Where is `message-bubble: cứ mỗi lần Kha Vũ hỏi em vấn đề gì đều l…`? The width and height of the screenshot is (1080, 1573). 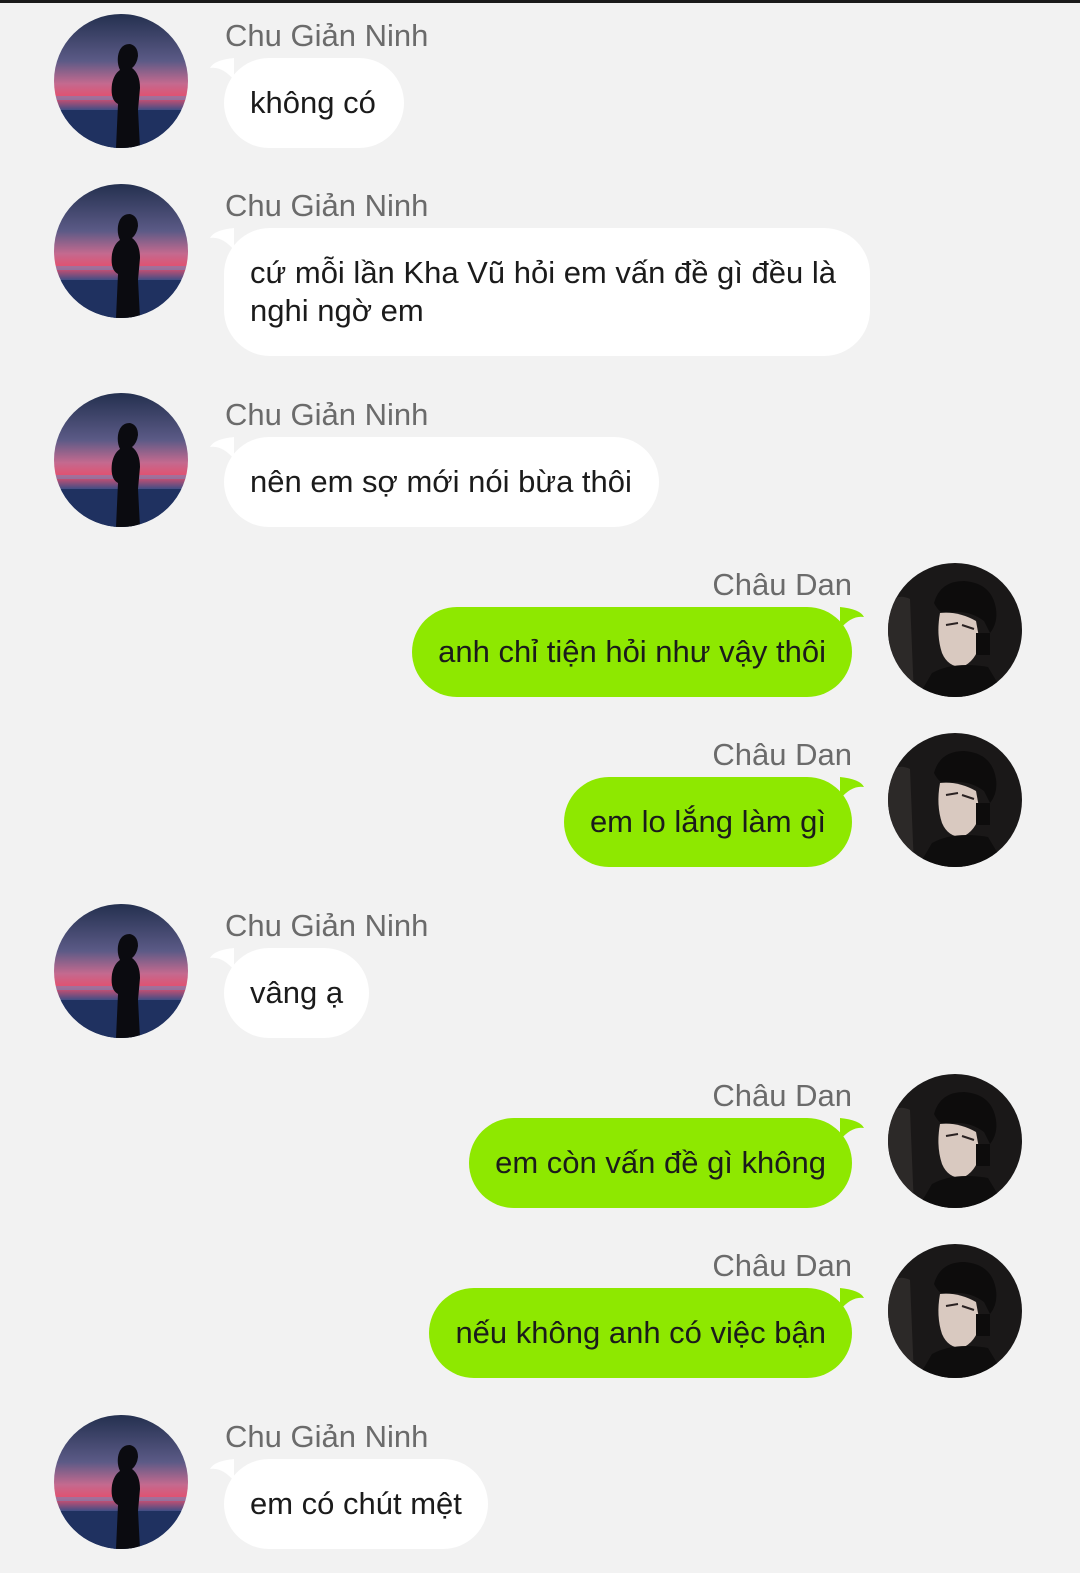
message-bubble: cứ mỗi lần Kha Vũ hỏi em vấn đề gì đều l… is located at coordinates (547, 292).